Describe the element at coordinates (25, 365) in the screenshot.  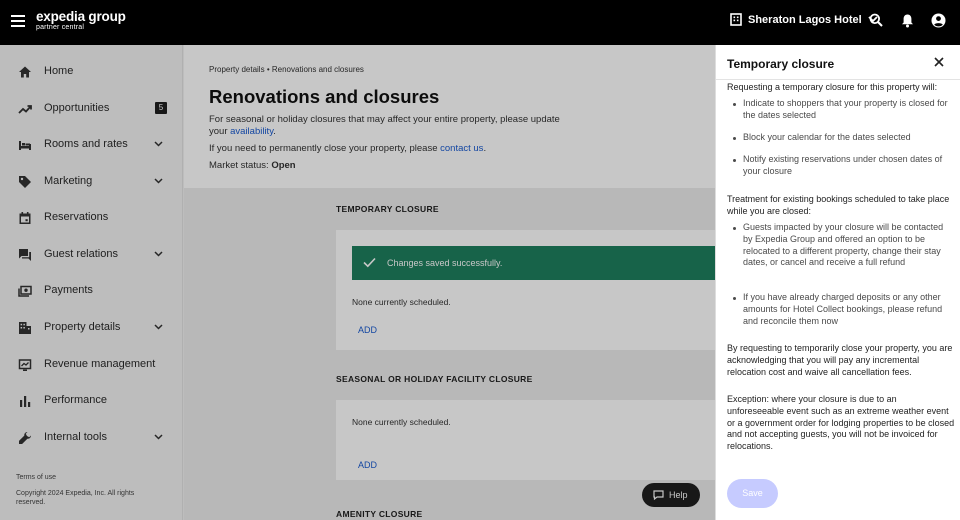
I see `revenue-icon` at that location.